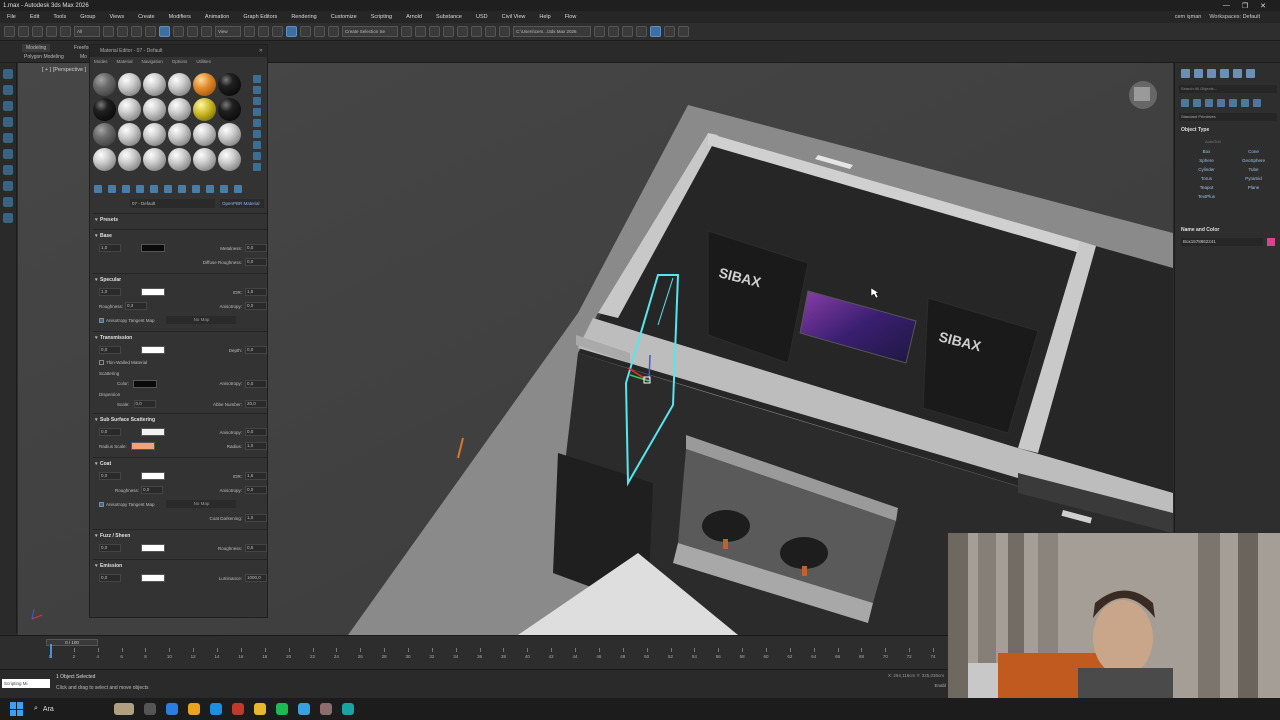 The height and width of the screenshot is (720, 1280). What do you see at coordinates (101, 362) in the screenshot?
I see `thin-walled-checkbox` at bounding box center [101, 362].